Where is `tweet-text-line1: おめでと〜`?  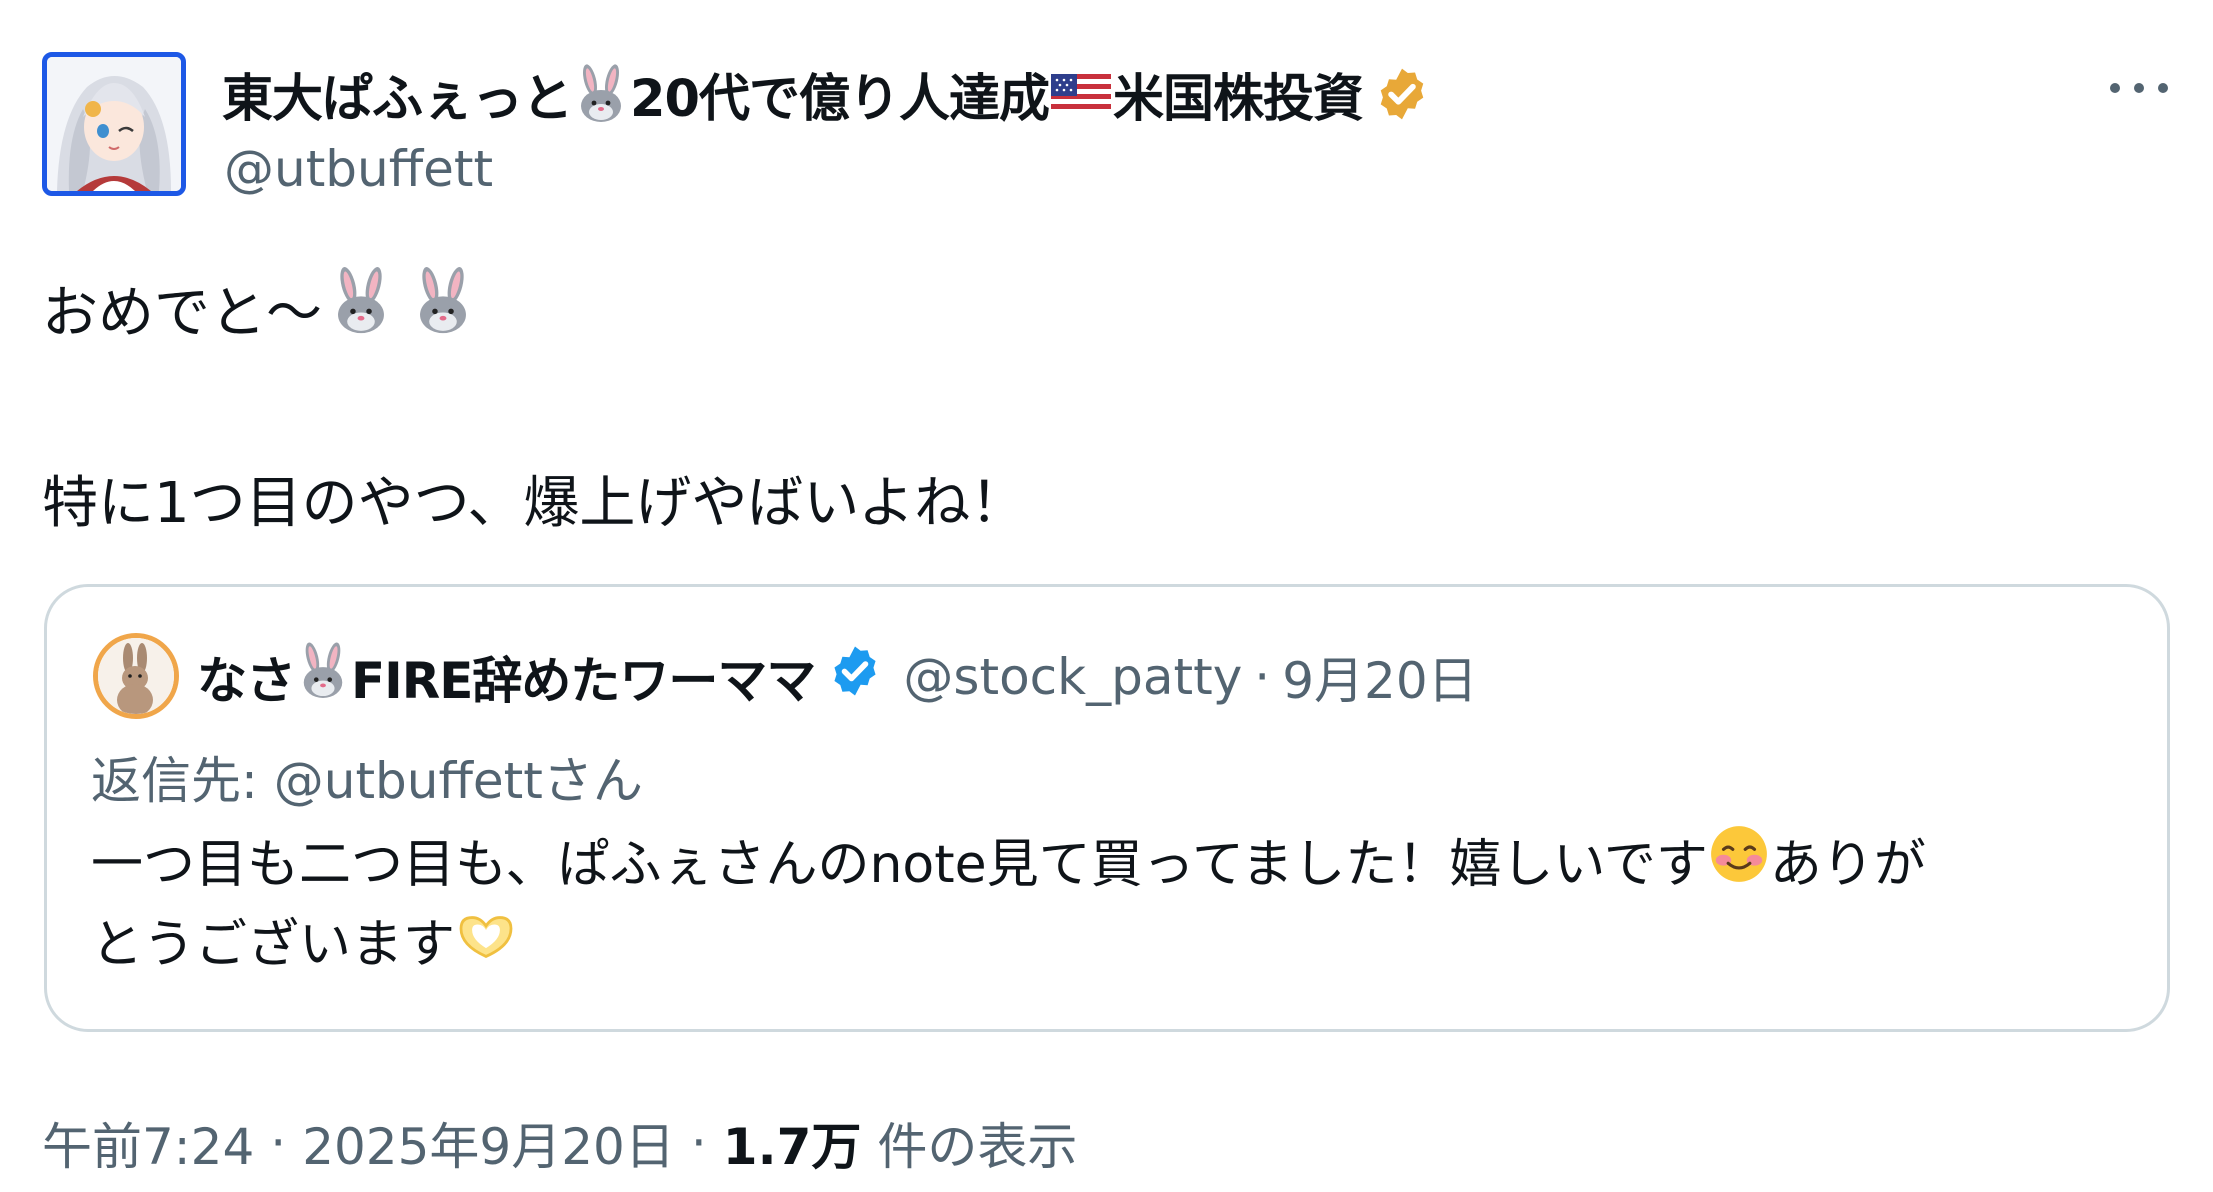
tweet-text-line1: おめでと〜 is located at coordinates (258, 308).